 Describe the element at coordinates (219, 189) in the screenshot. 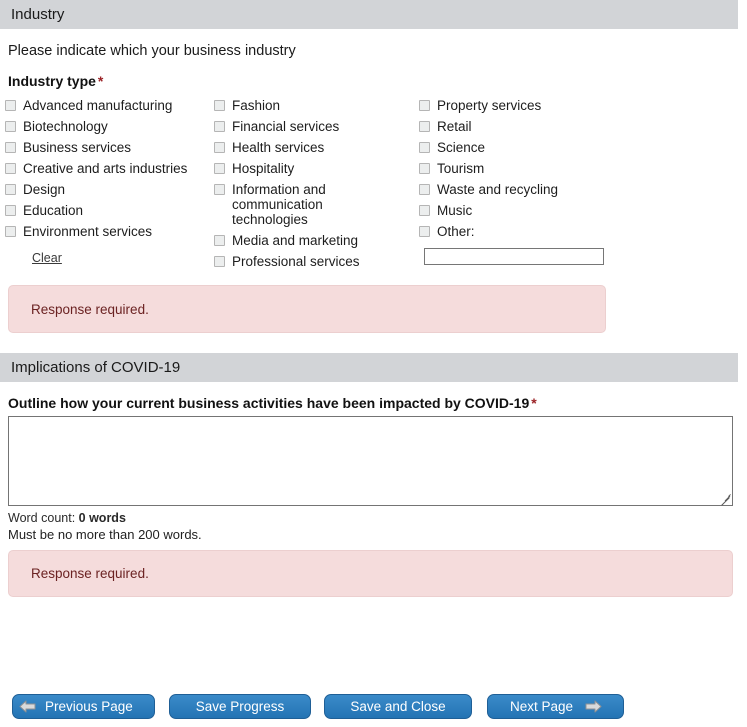

I see `checkbox-information-and-communication-technologies` at that location.